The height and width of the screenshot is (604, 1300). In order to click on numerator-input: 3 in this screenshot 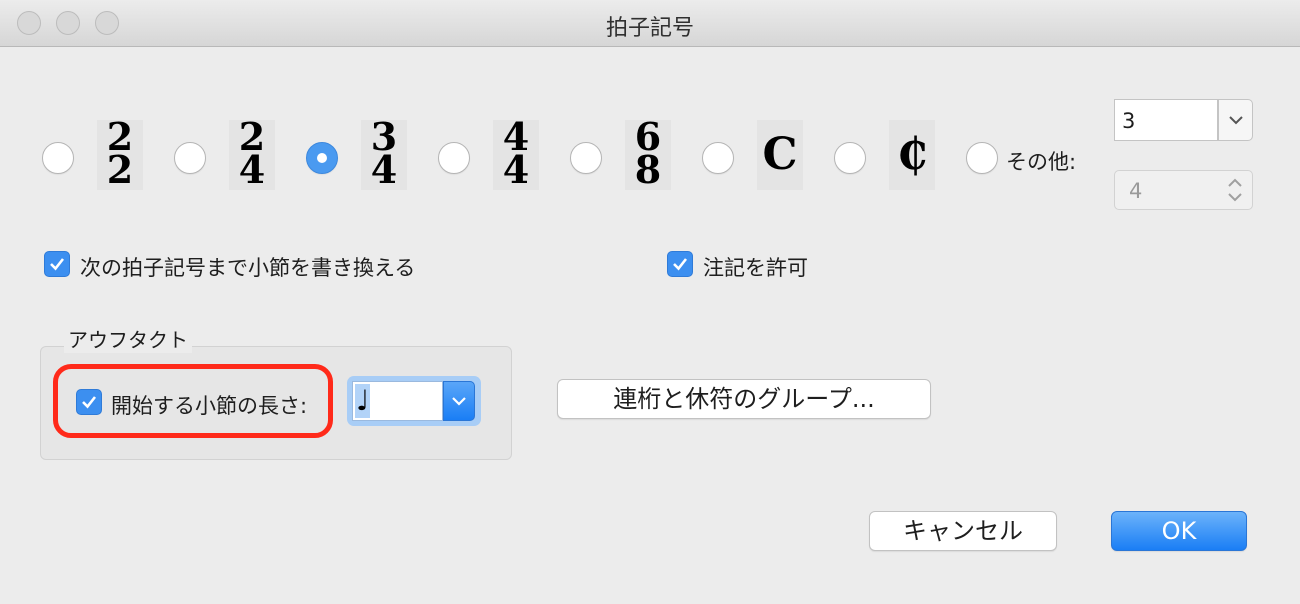, I will do `click(1166, 120)`.